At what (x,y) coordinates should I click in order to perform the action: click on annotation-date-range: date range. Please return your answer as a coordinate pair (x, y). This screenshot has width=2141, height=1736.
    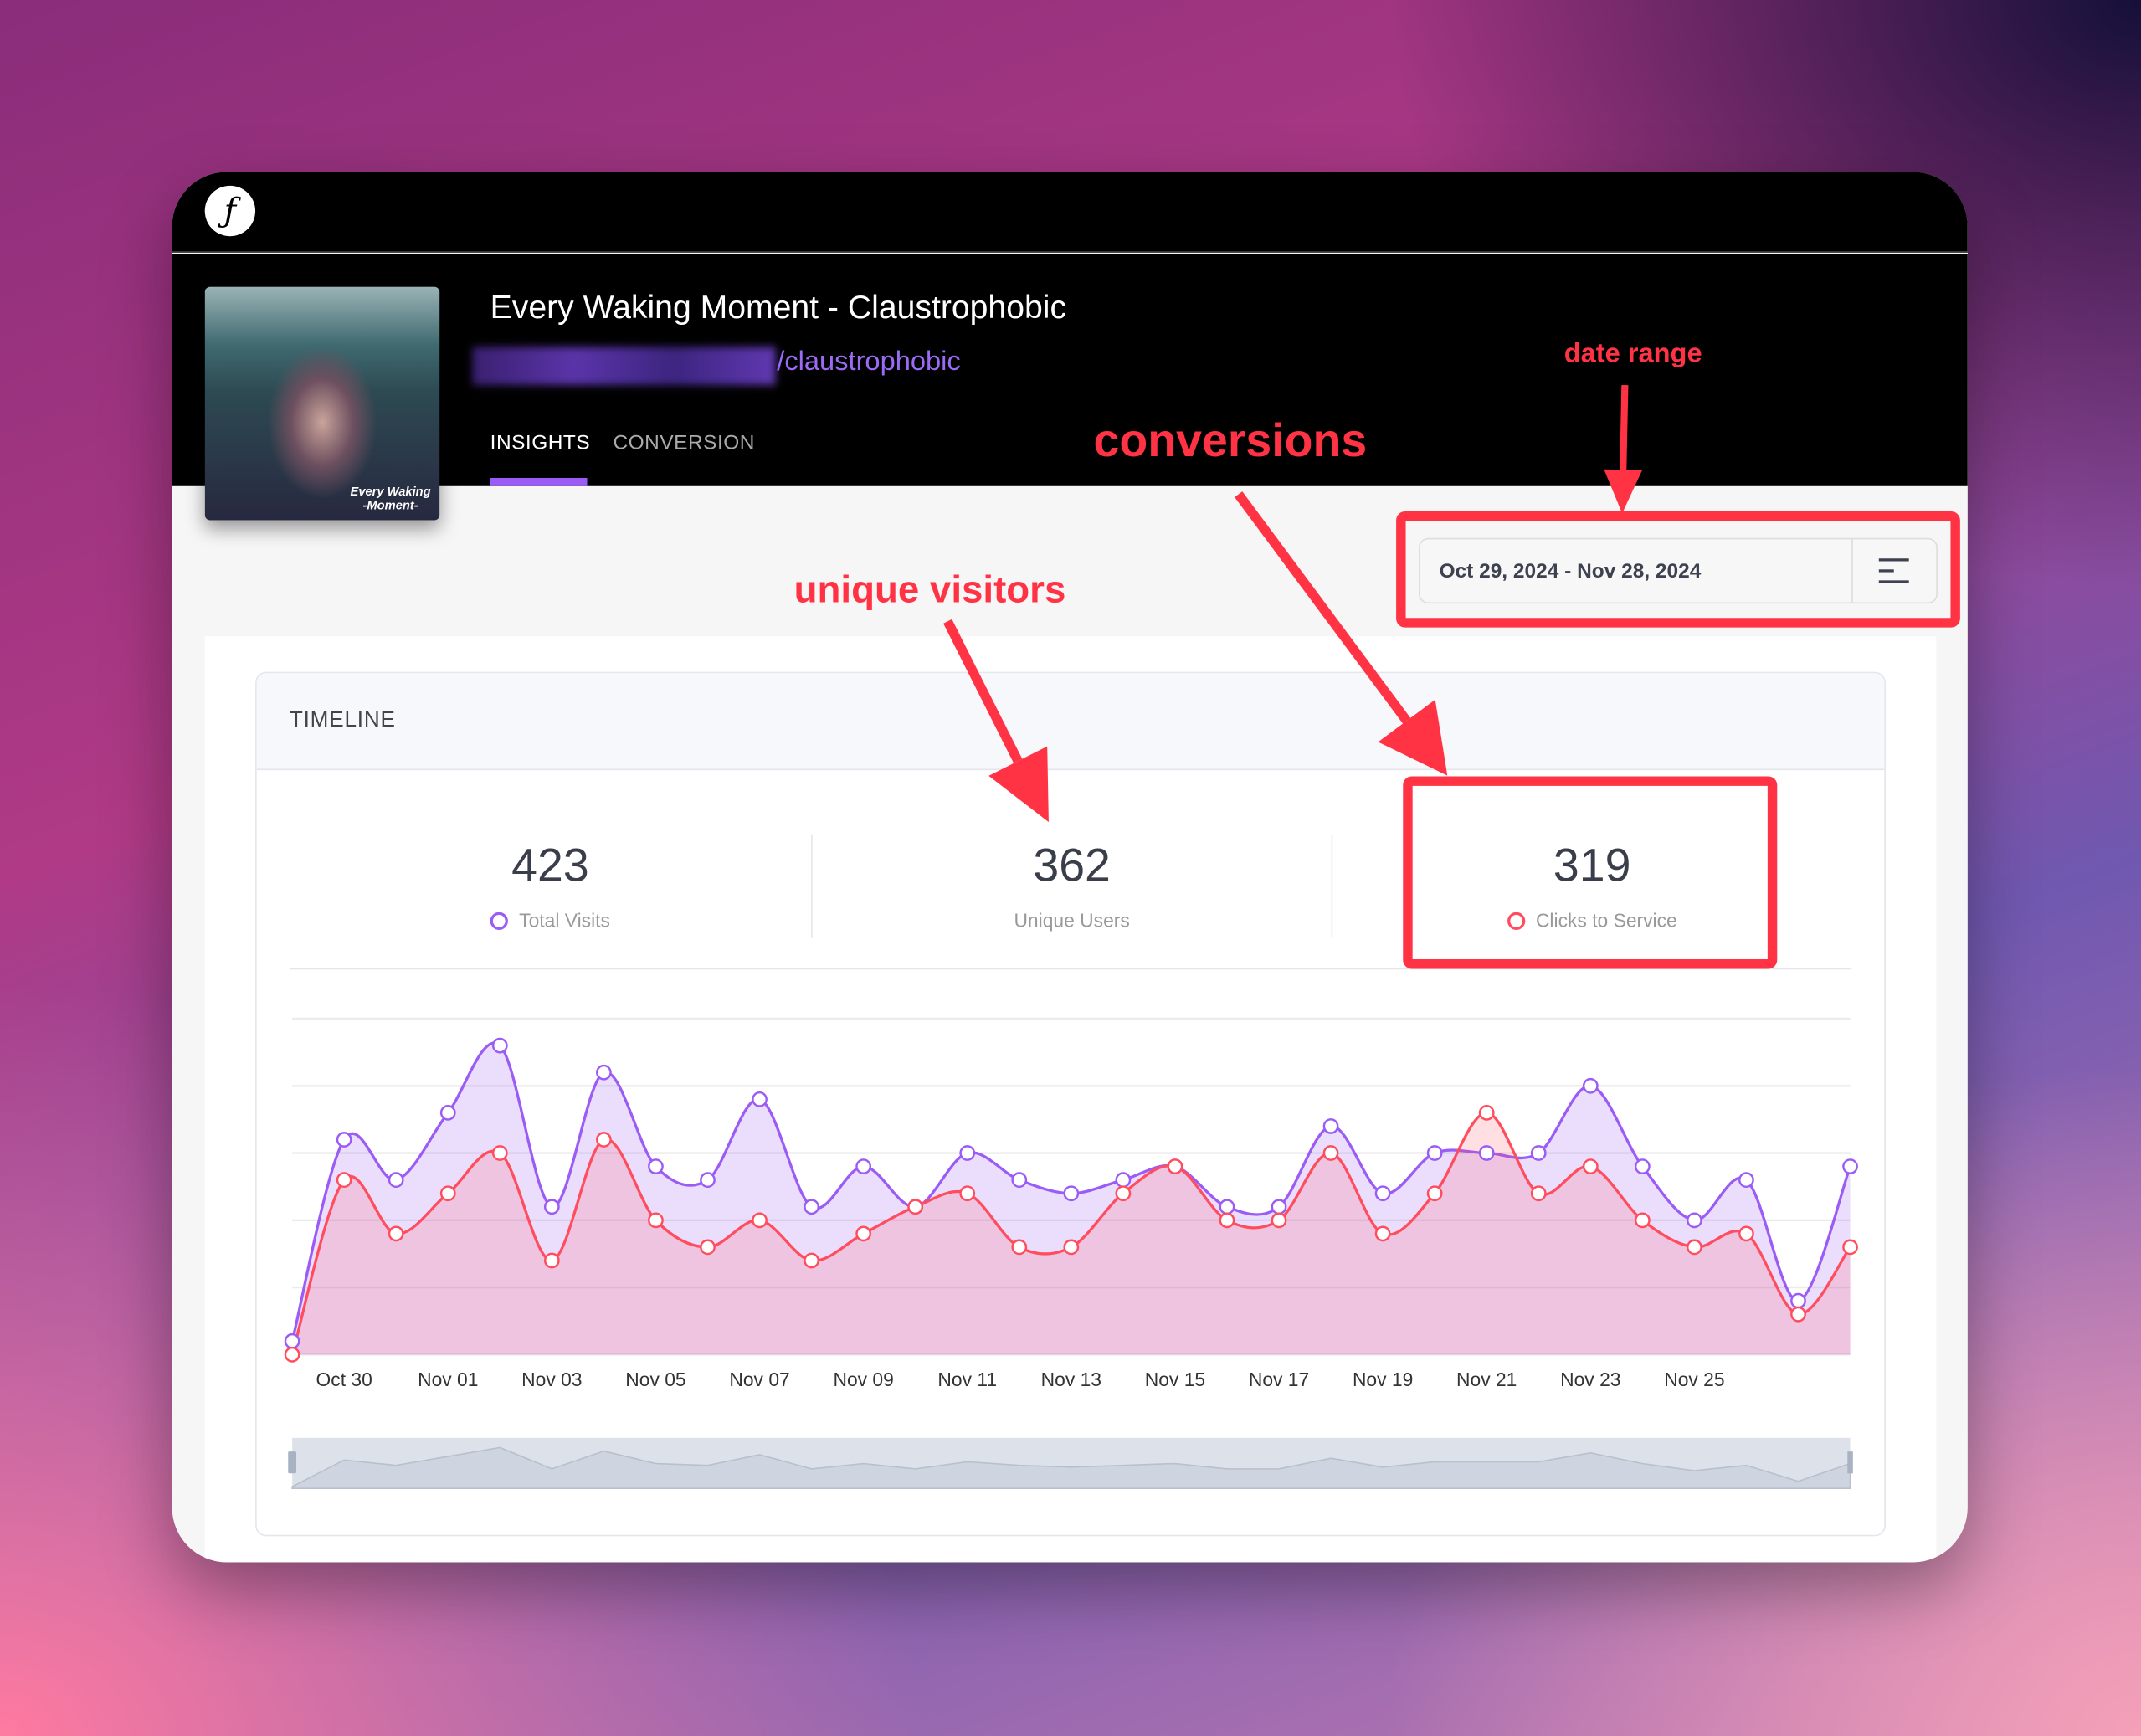
    Looking at the image, I should click on (1633, 351).